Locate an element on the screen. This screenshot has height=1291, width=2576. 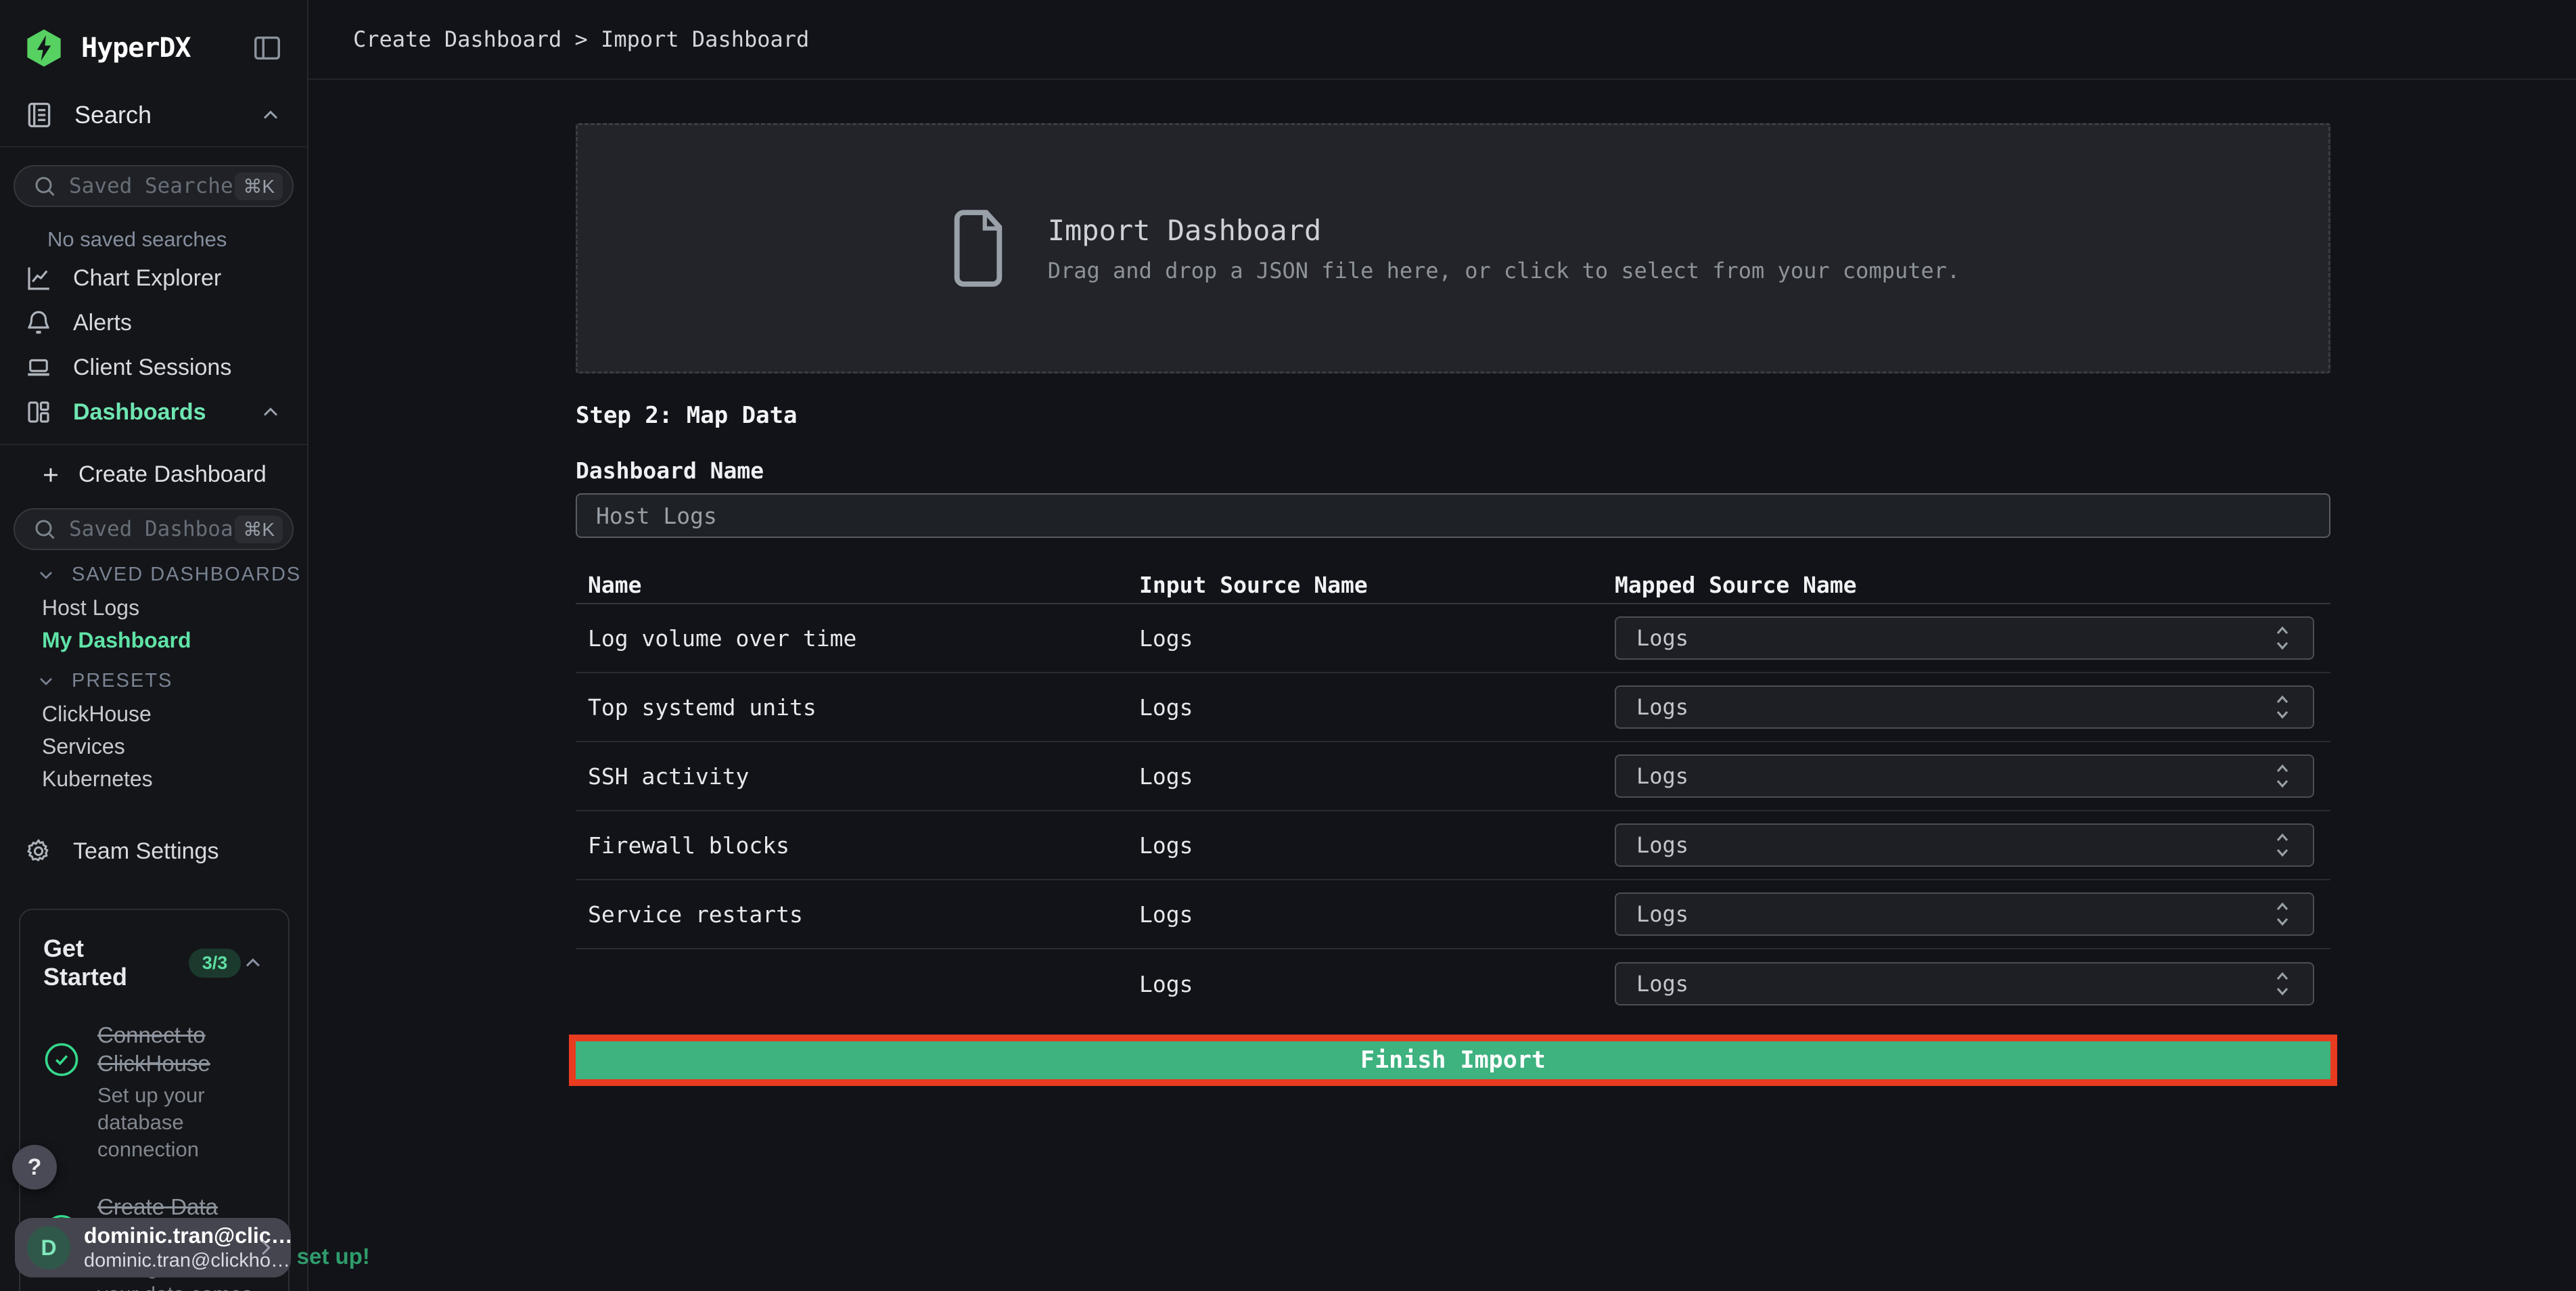
hyperdx-logo-icon is located at coordinates (44, 48).